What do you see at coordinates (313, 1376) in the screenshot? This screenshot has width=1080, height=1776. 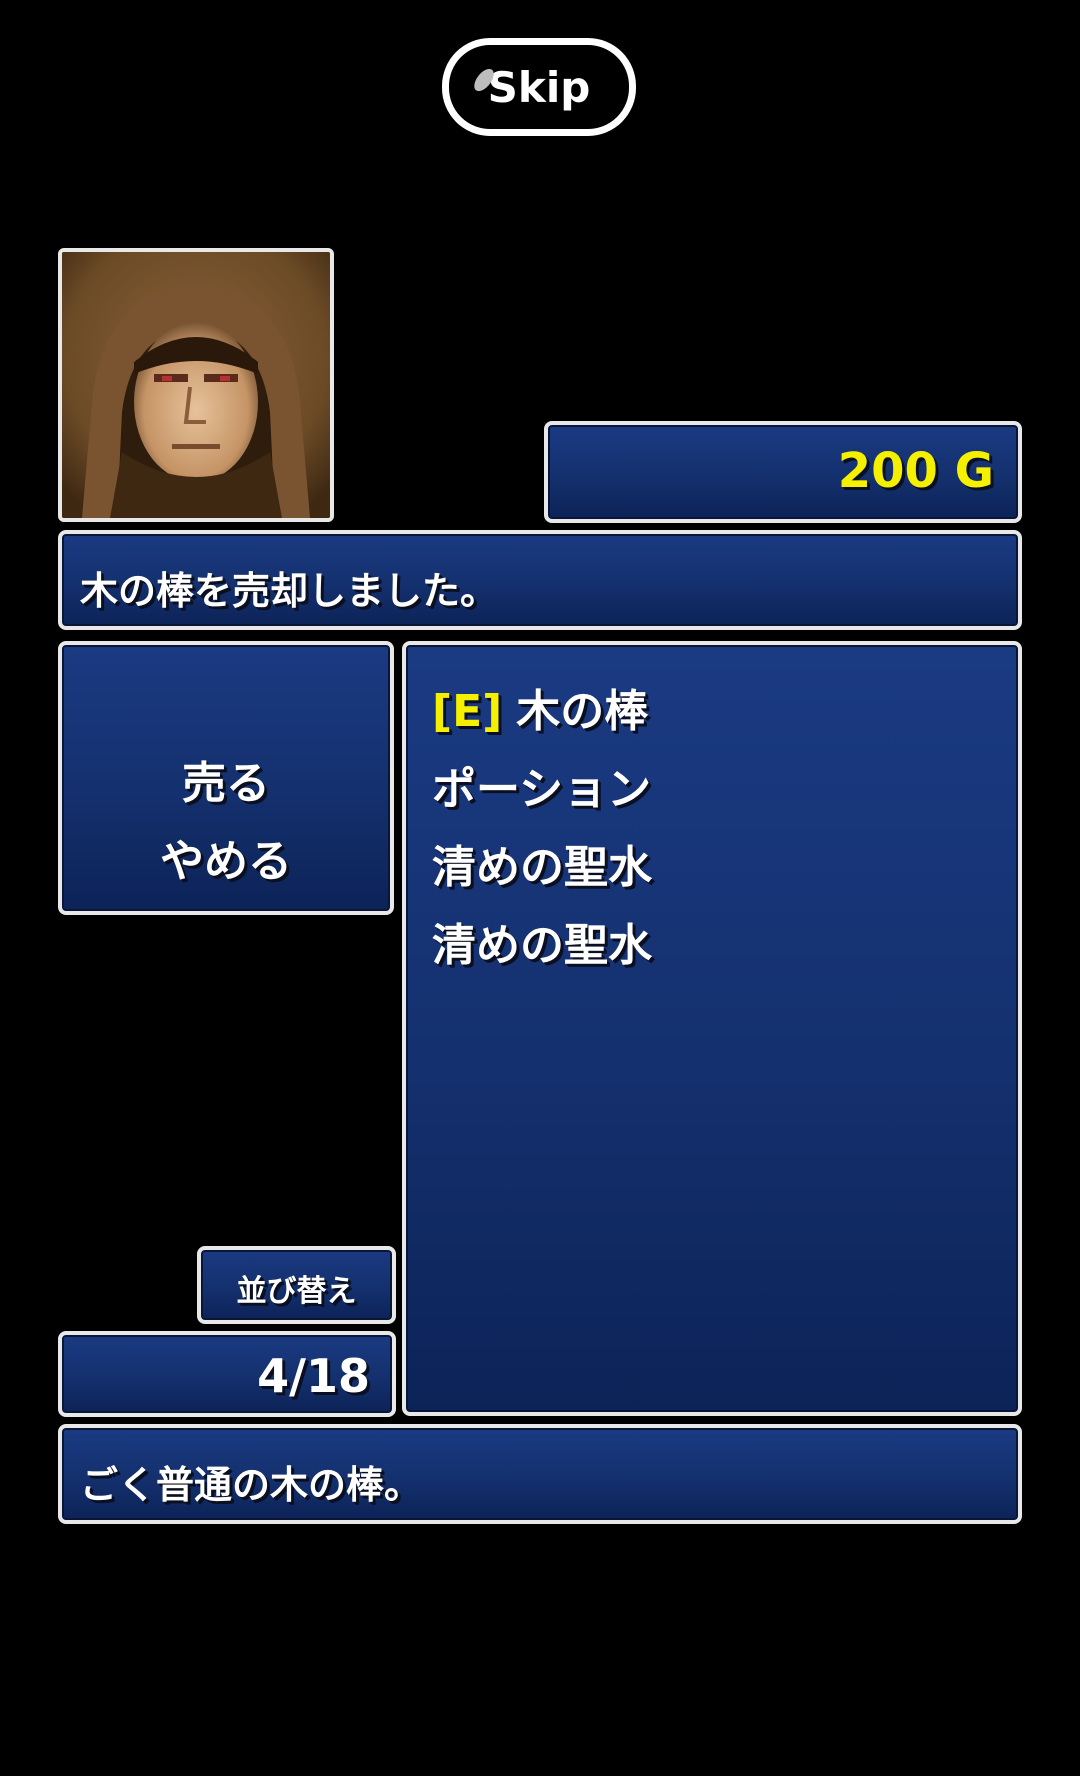 I see `inventory-count: 4/18` at bounding box center [313, 1376].